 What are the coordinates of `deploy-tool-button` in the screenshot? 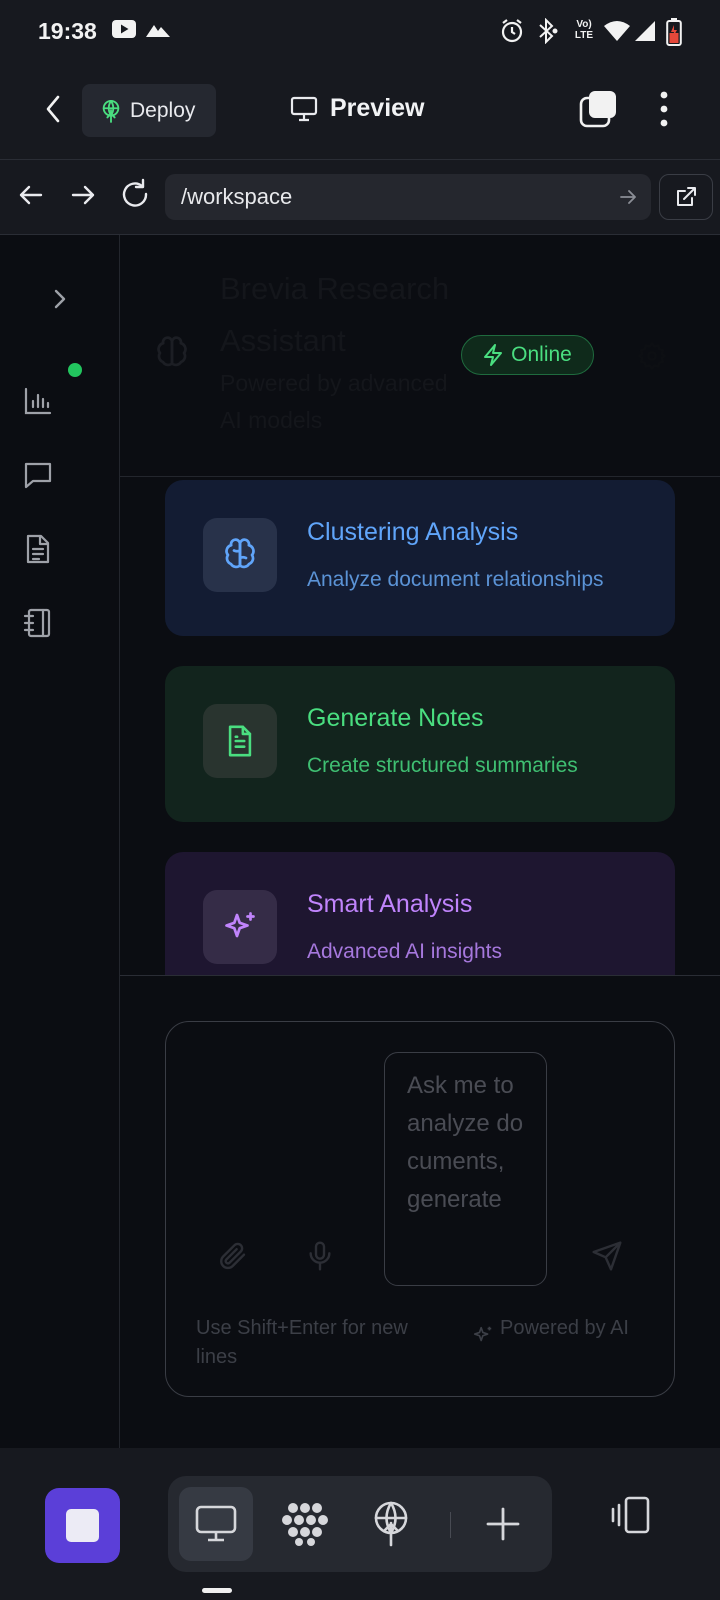 It's located at (391, 1524).